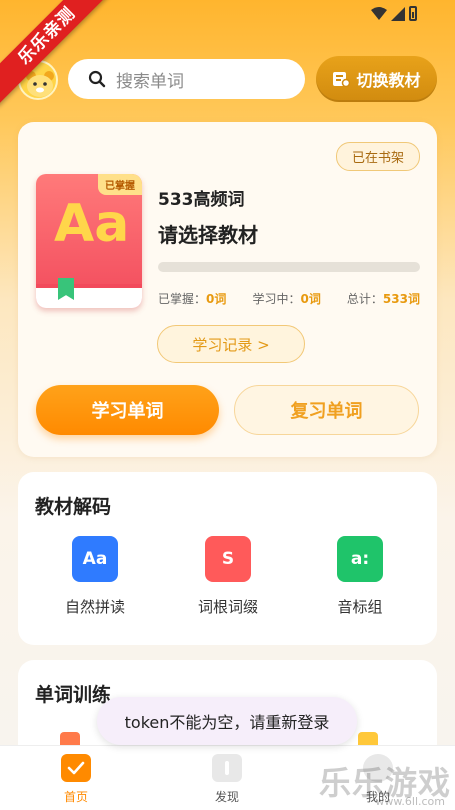  I want to click on decode-item-roots-affixes: S 词根词缀, so click(228, 576).